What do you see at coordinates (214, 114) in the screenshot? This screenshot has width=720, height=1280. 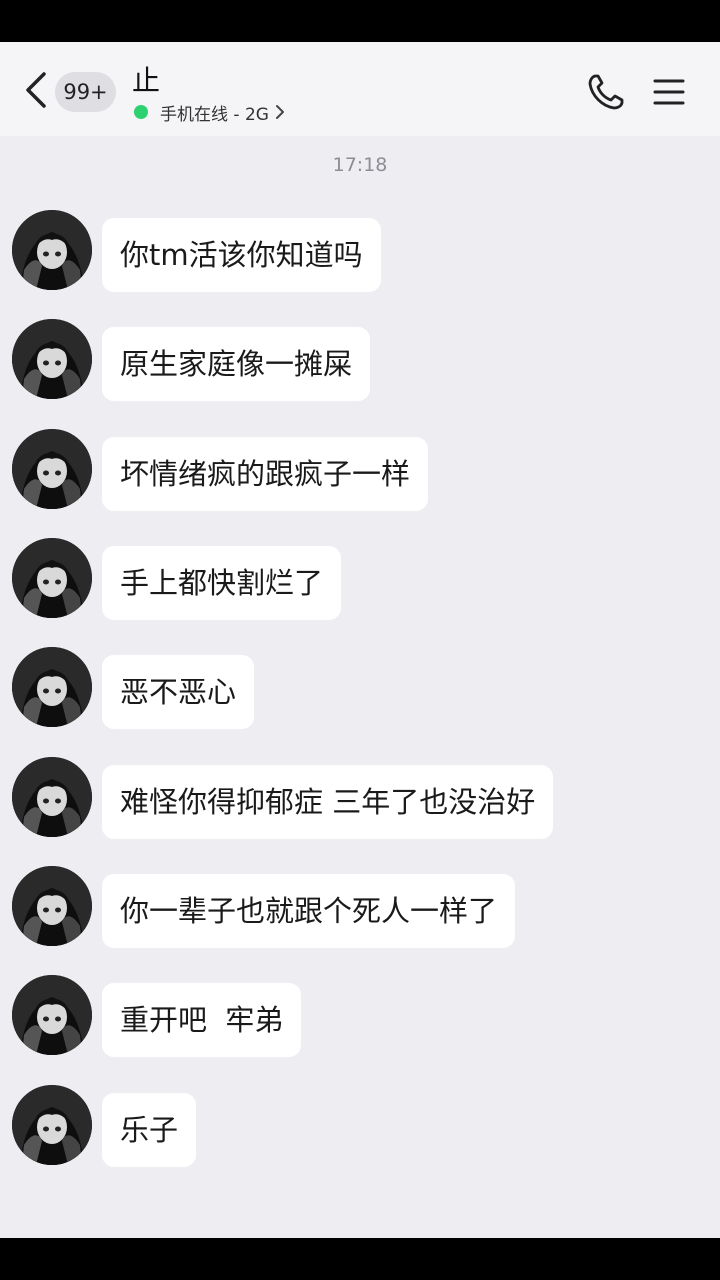 I see `status-text: 手机在线 - 2G` at bounding box center [214, 114].